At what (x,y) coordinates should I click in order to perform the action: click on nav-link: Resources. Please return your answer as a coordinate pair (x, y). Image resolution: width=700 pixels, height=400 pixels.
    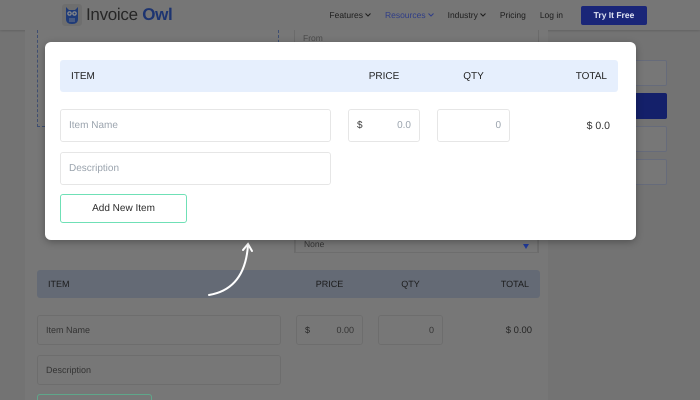
    Looking at the image, I should click on (409, 15).